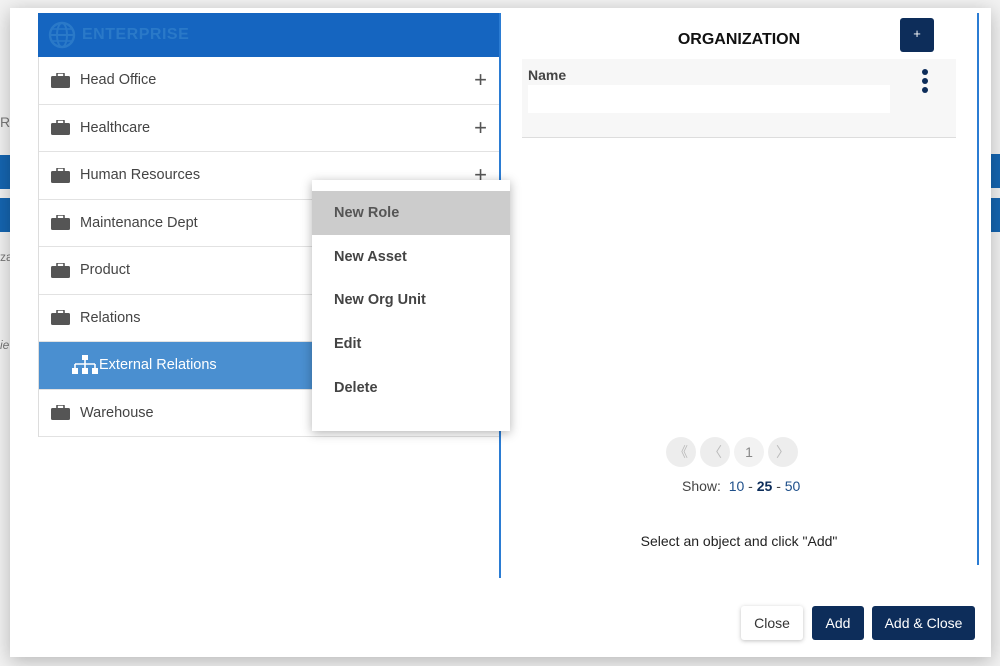 Image resolution: width=1000 pixels, height=666 pixels. What do you see at coordinates (5, 345) in the screenshot?
I see `bg-text: ie` at bounding box center [5, 345].